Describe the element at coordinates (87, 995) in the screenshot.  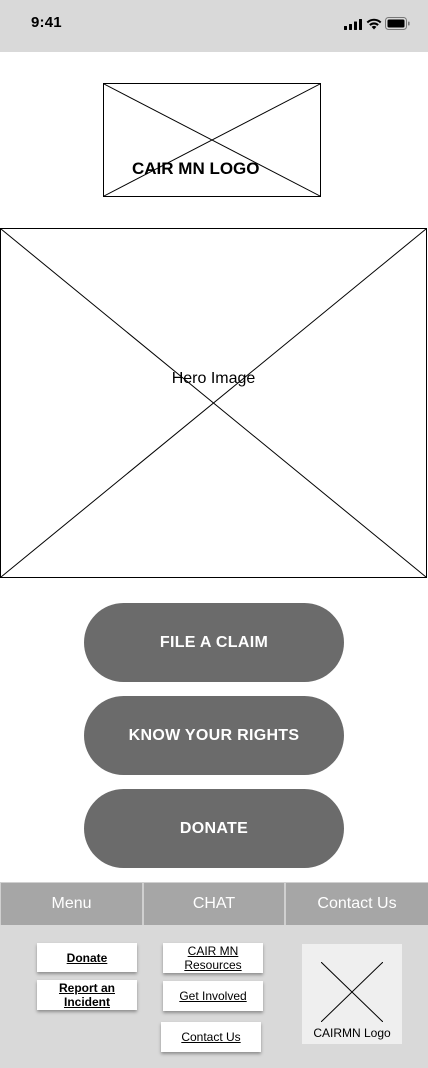
I see `footer-report-incident-link: Report an Incident` at that location.